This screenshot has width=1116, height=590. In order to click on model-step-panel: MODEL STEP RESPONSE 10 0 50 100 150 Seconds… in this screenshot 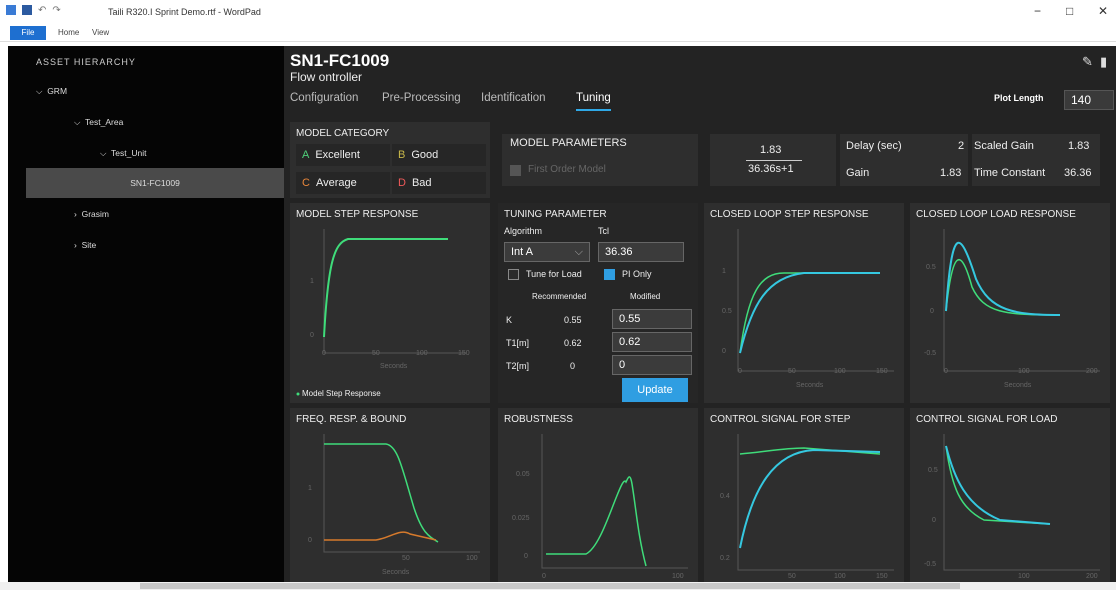, I will do `click(390, 303)`.